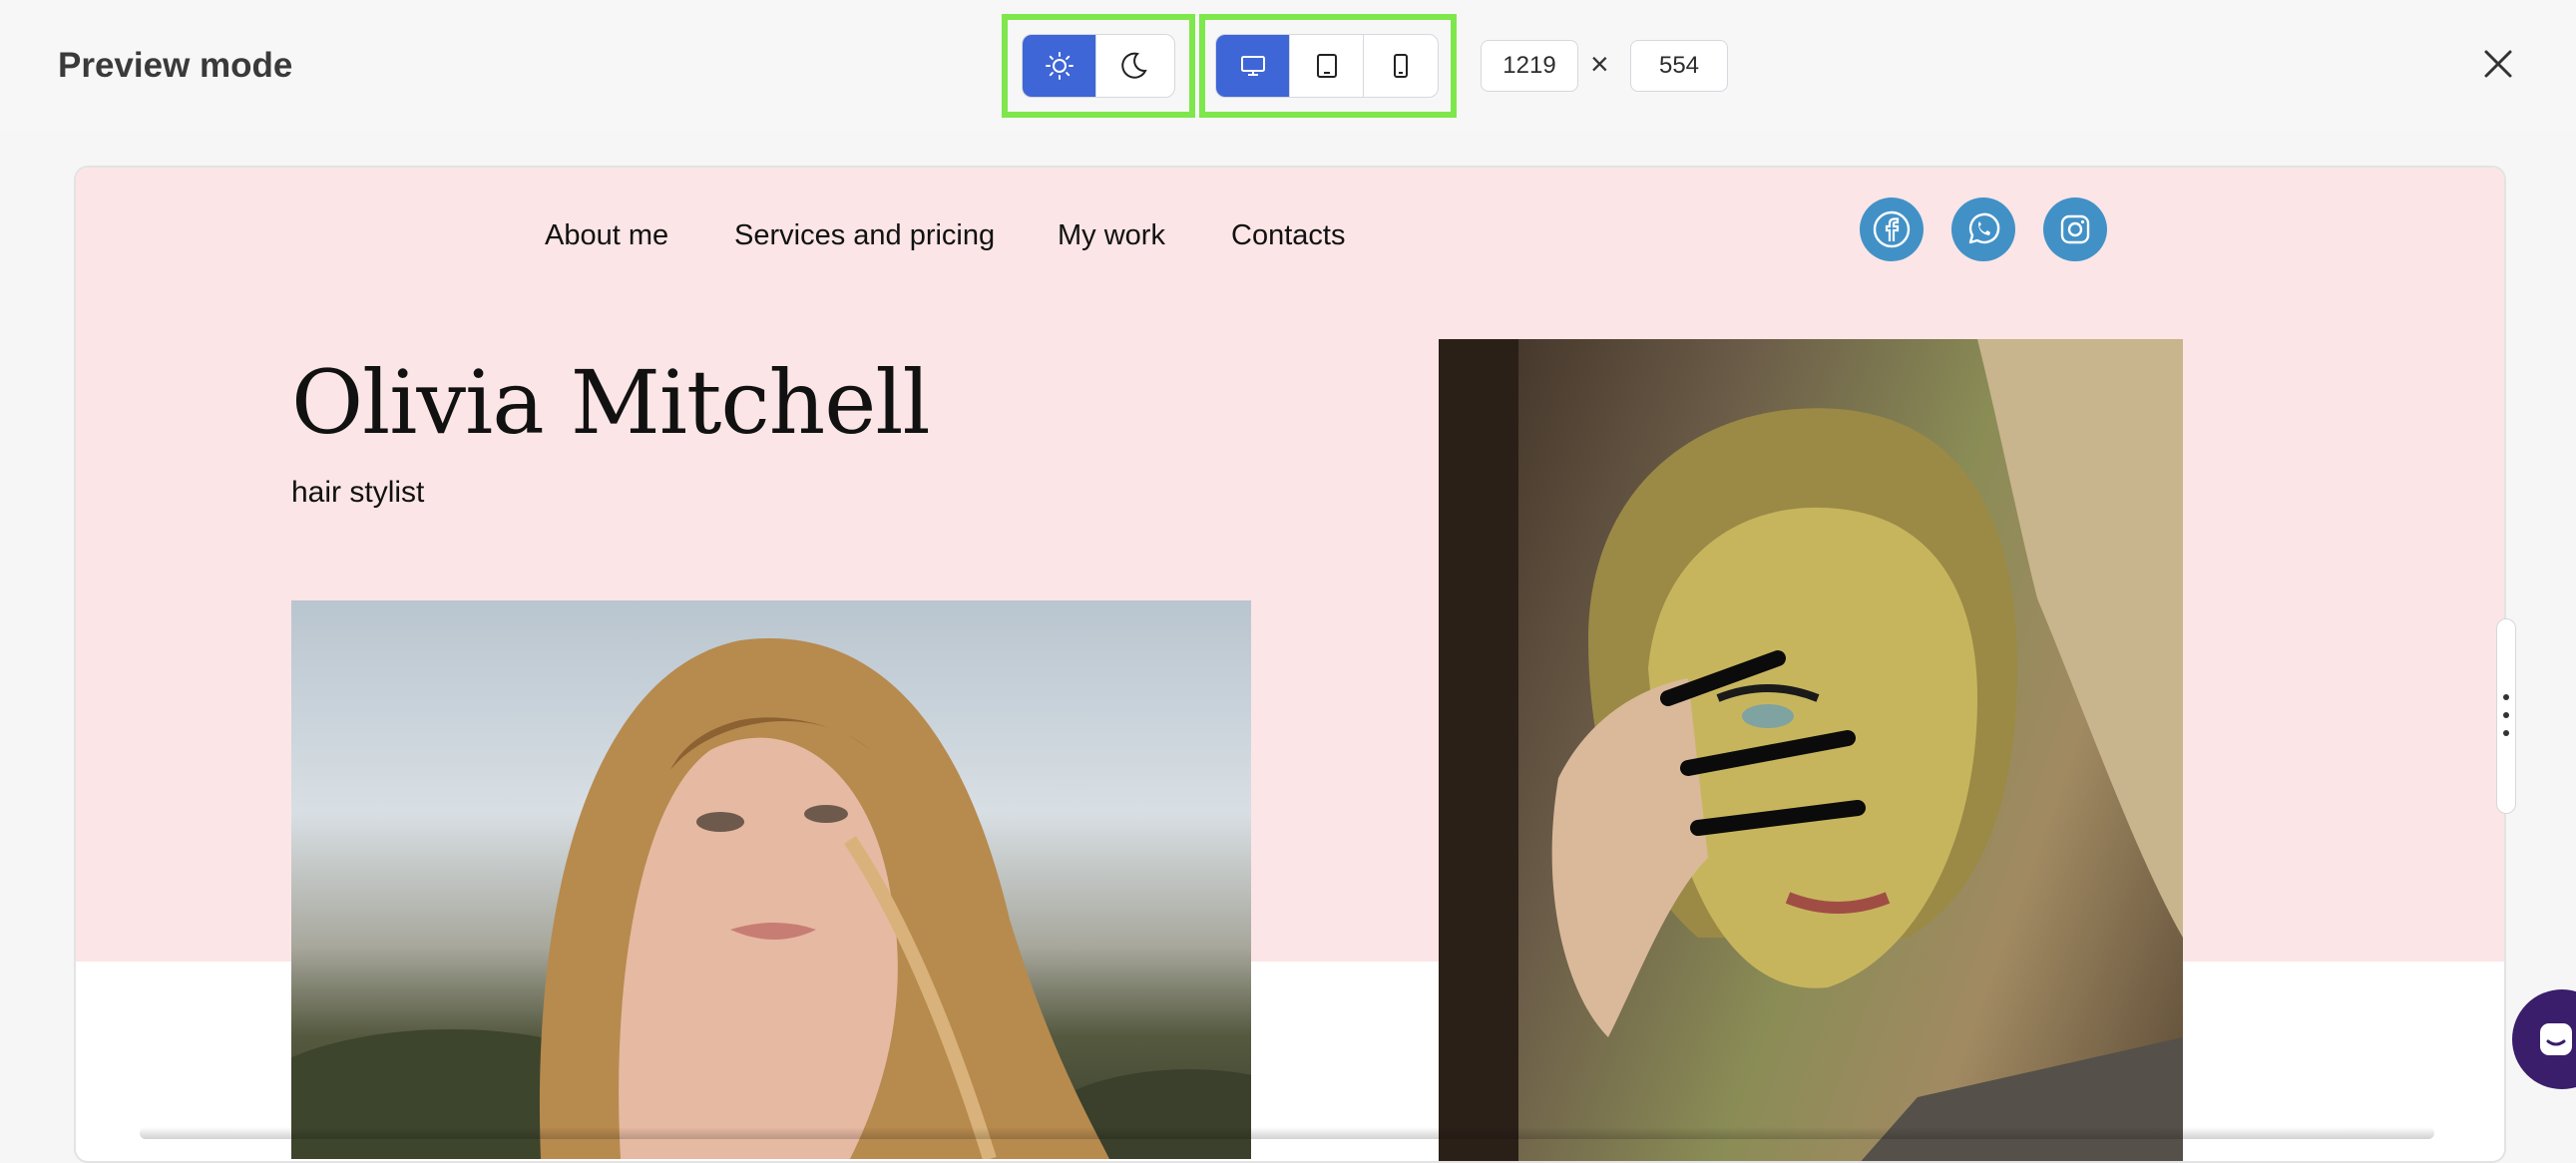 The height and width of the screenshot is (1163, 2576). I want to click on whatsapp-button, so click(1983, 229).